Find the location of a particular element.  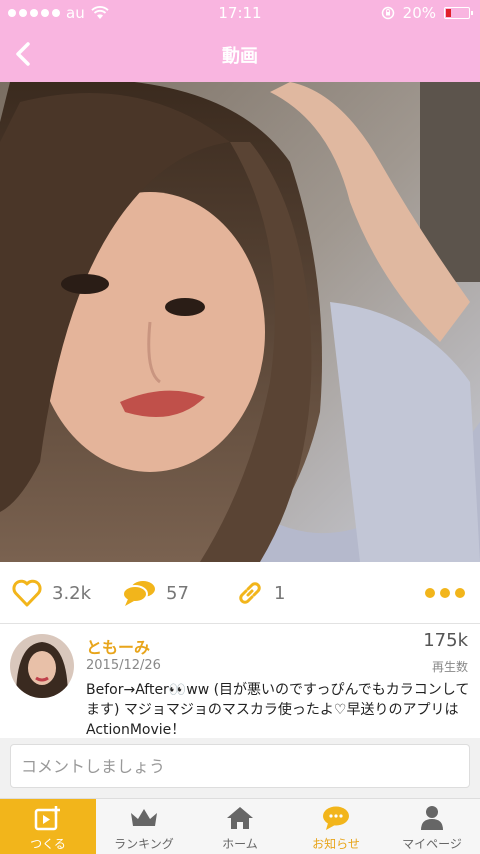

tab-ranking-label: ランキング is located at coordinates (144, 844).